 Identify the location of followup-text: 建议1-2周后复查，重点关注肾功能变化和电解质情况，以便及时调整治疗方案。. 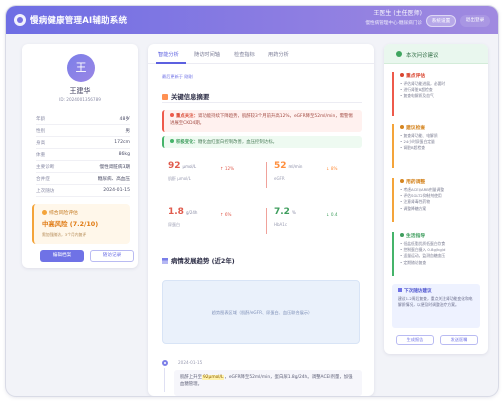
(435, 301).